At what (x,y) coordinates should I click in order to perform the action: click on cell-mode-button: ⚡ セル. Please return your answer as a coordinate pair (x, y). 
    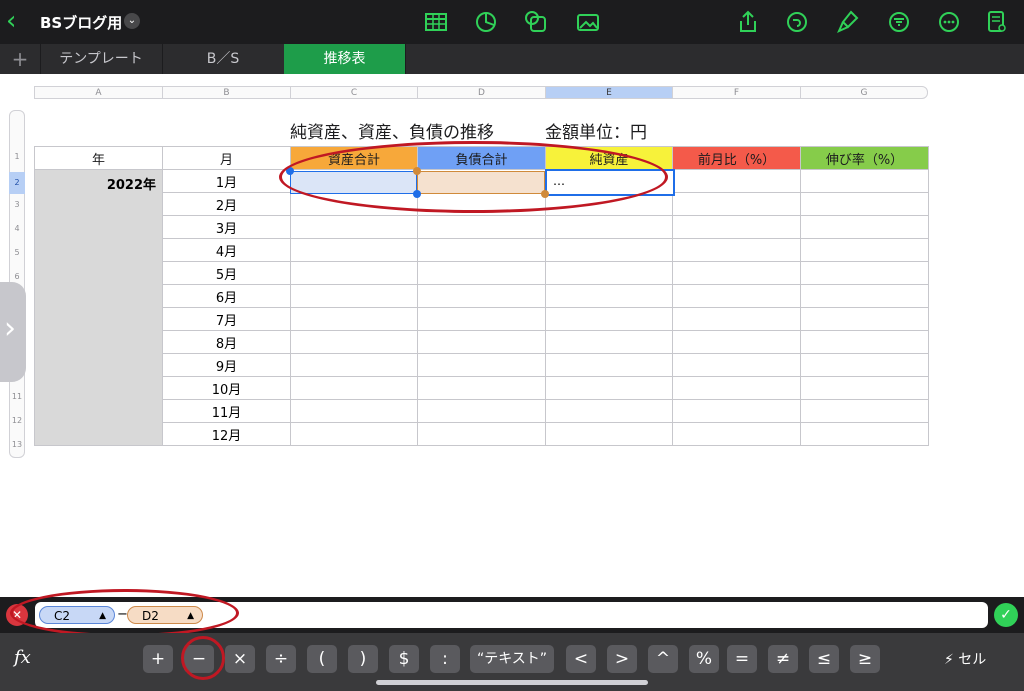
    Looking at the image, I should click on (965, 659).